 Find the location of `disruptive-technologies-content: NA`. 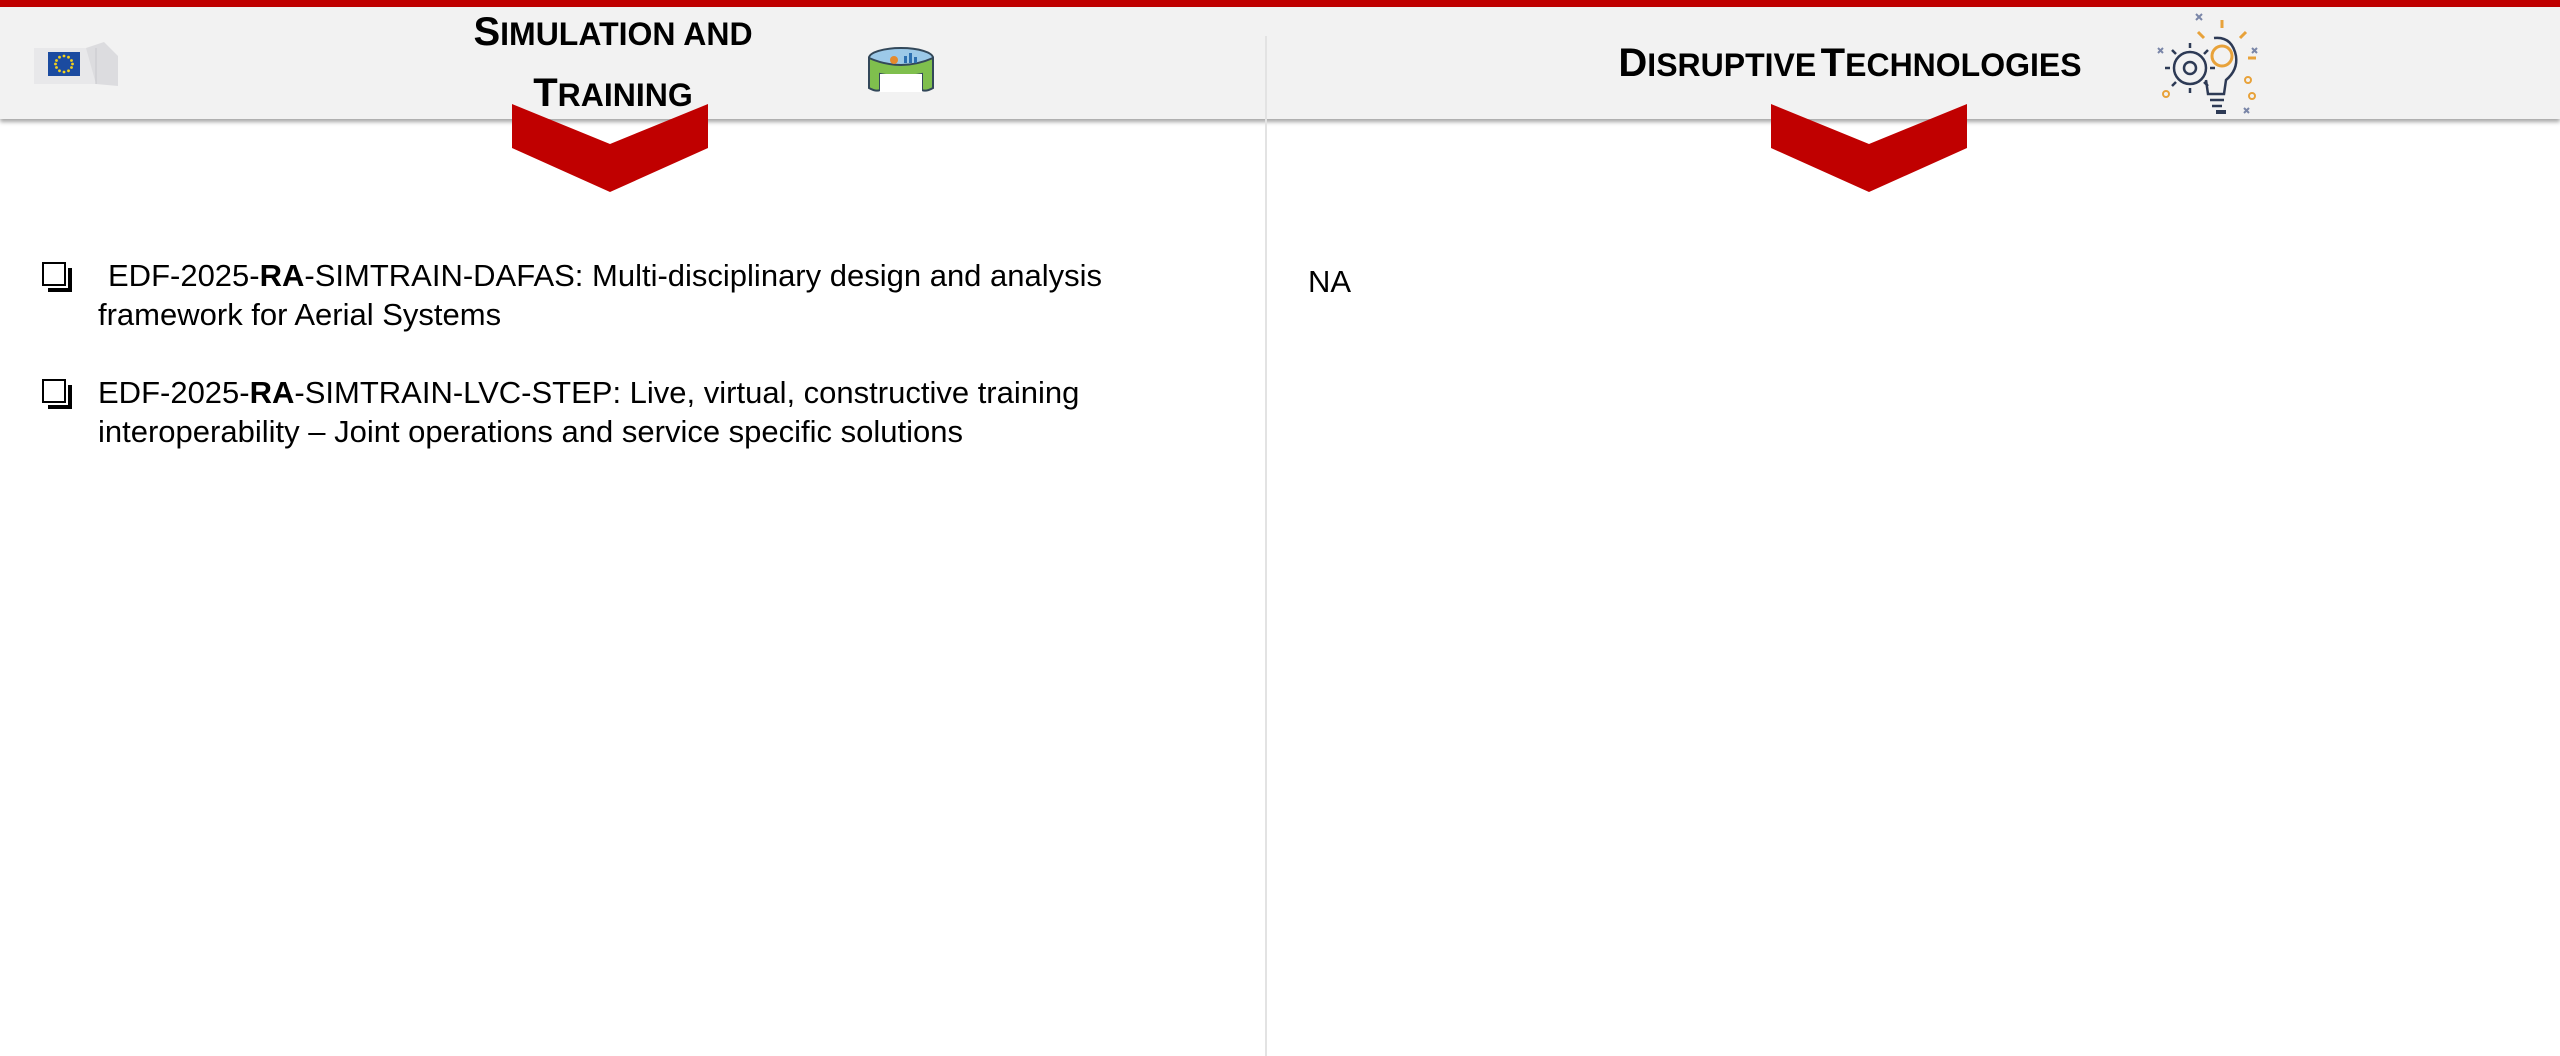

disruptive-technologies-content: NA is located at coordinates (1330, 281).